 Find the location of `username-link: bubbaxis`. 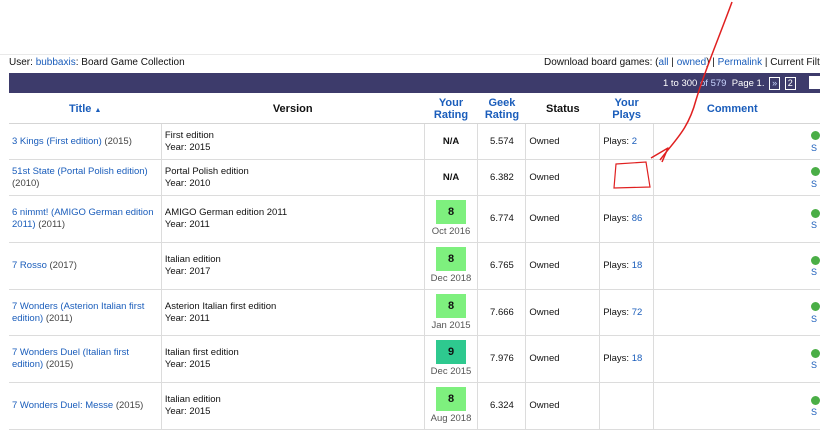

username-link: bubbaxis is located at coordinates (56, 62).